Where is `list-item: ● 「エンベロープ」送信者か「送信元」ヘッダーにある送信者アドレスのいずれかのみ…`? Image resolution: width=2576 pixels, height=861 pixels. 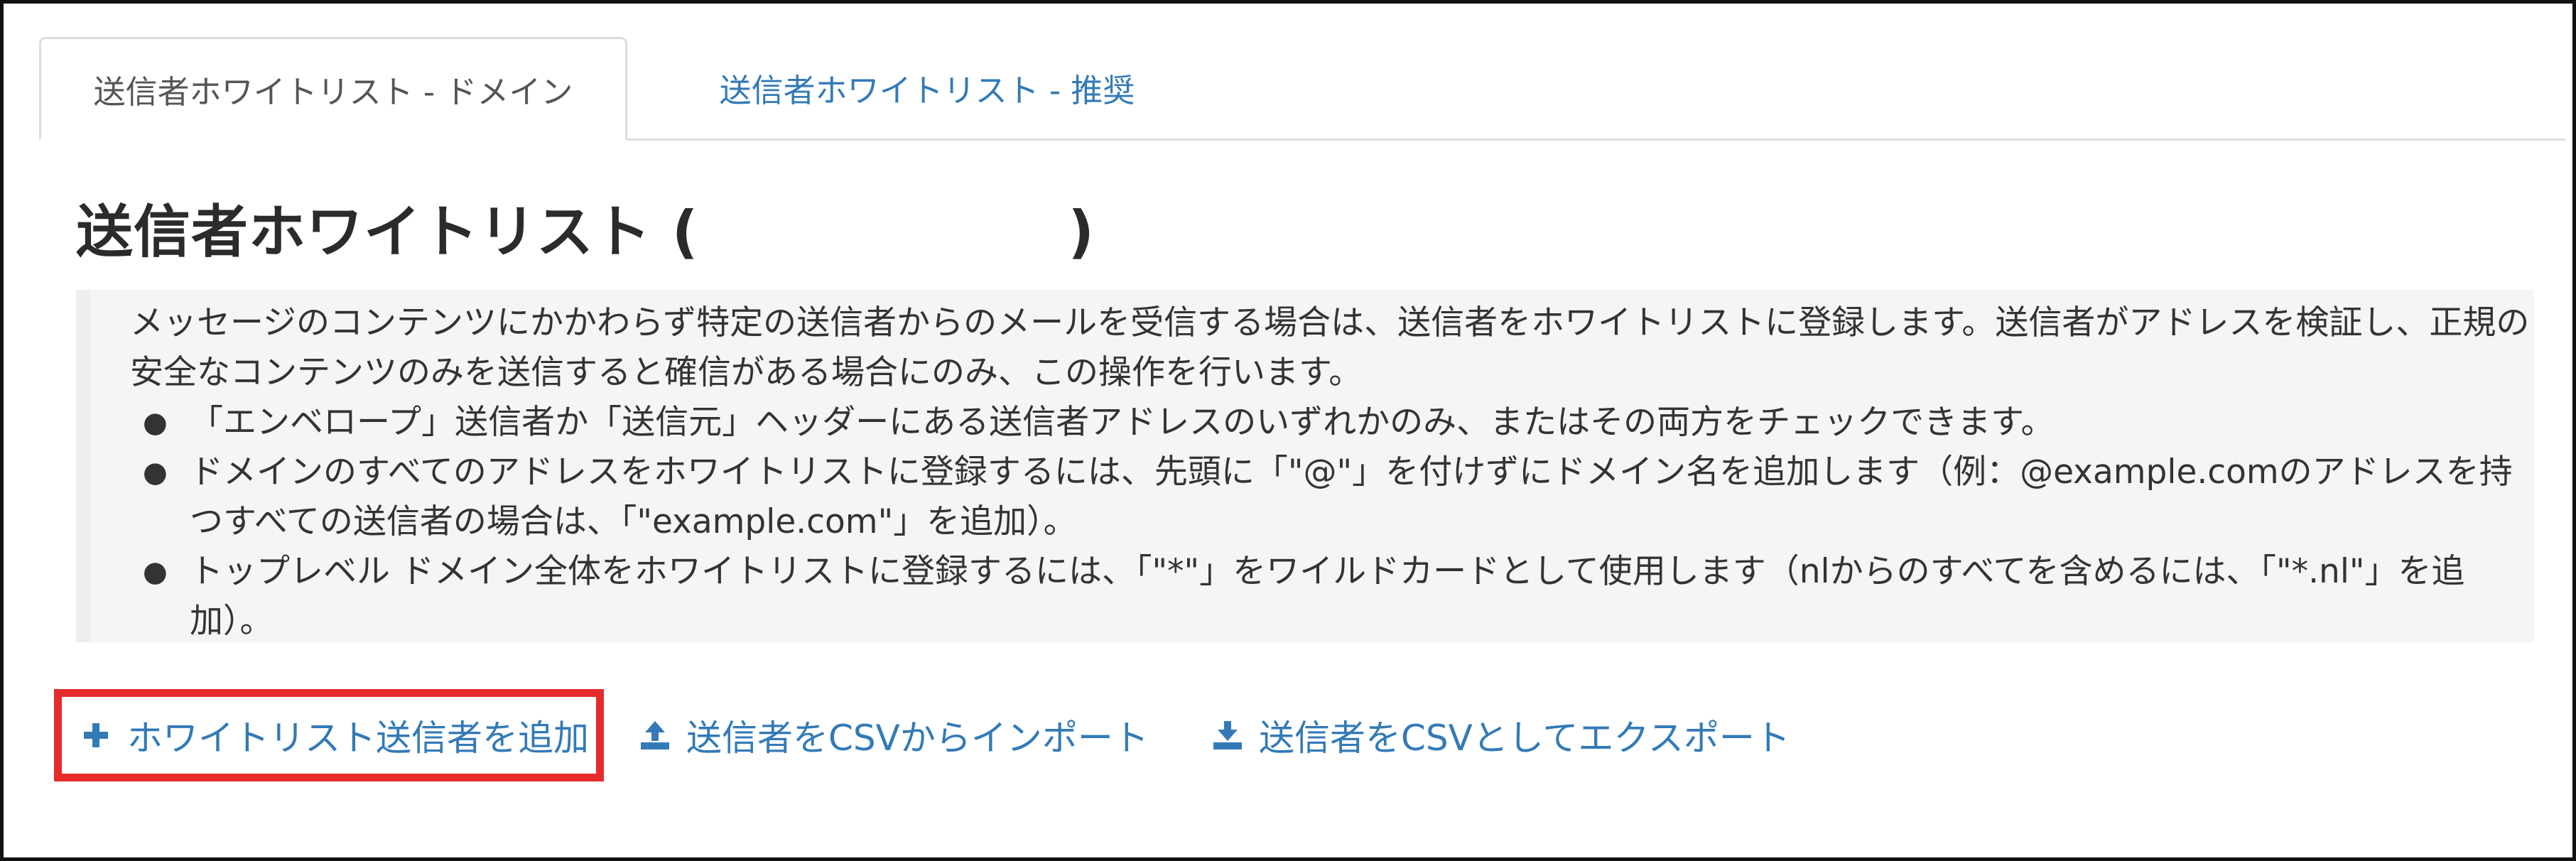
list-item: ● 「エンベロープ」送信者か「送信元」ヘッダーにある送信者アドレスのいずれかのみ… is located at coordinates (1337, 423).